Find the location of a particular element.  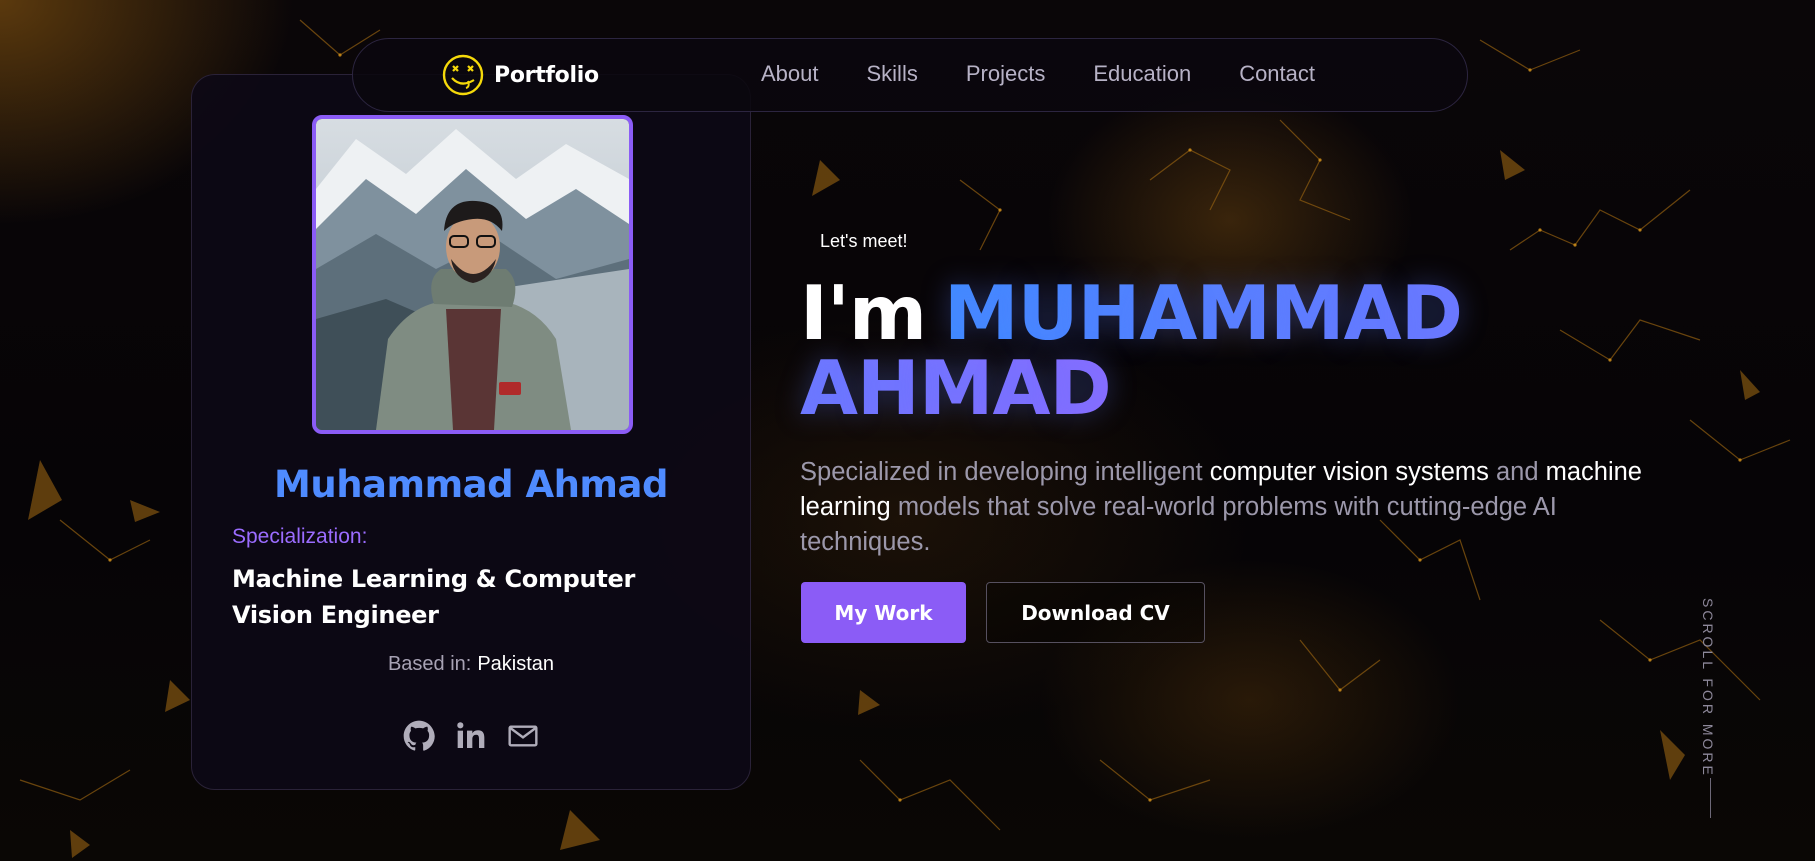

location-value: Pakistan is located at coordinates (516, 664).